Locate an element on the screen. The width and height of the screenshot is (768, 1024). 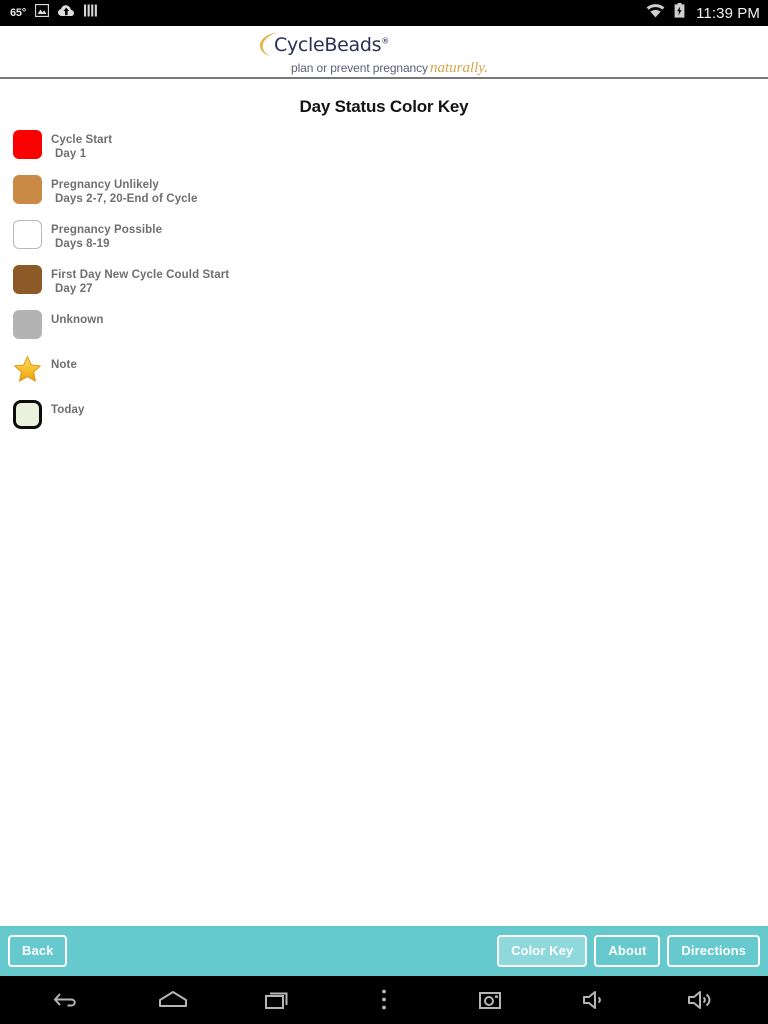
screenshot-camera-icon is located at coordinates (490, 1000).